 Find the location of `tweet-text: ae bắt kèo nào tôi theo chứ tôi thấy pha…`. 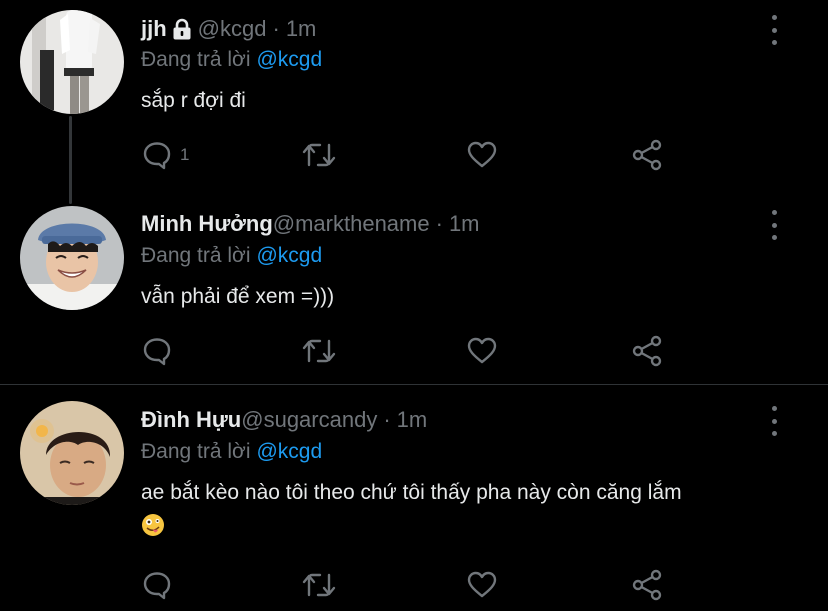

tweet-text: ae bắt kèo nào tôi theo chứ tôi thấy pha… is located at coordinates (411, 492).